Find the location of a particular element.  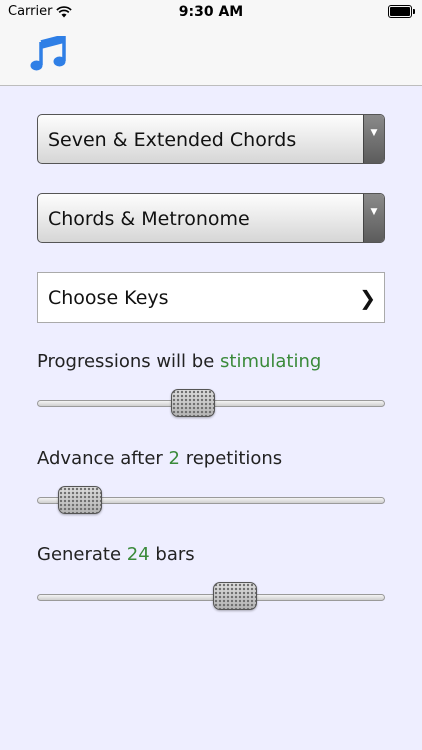

navigation-bar is located at coordinates (211, 55).